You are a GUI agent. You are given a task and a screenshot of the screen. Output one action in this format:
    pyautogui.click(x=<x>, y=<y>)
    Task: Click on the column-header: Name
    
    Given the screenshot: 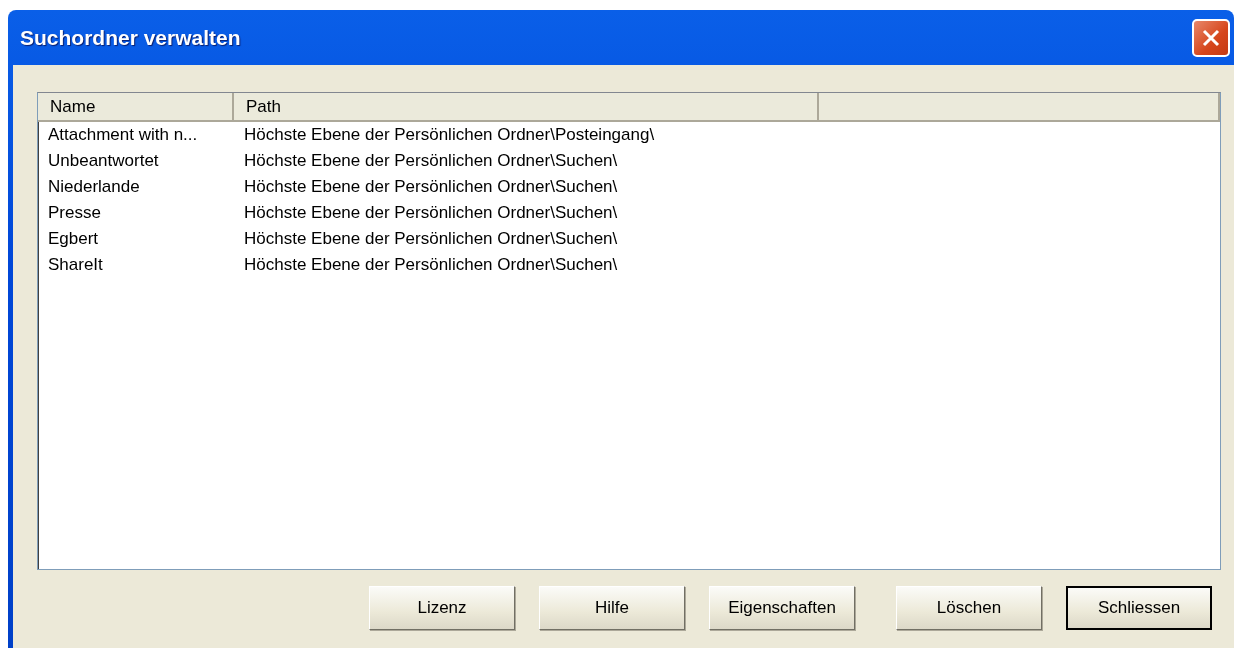 What is the action you would take?
    pyautogui.click(x=136, y=107)
    